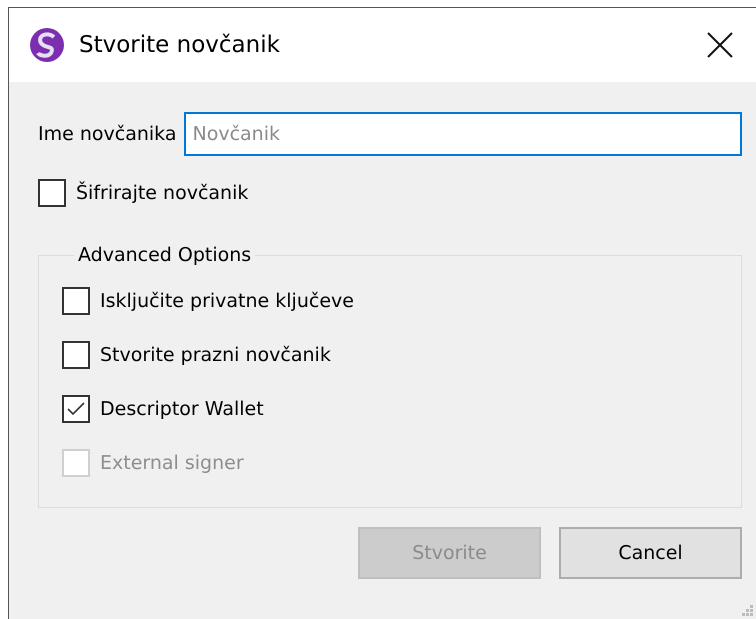  Describe the element at coordinates (47, 45) in the screenshot. I see `app-logo-icon` at that location.